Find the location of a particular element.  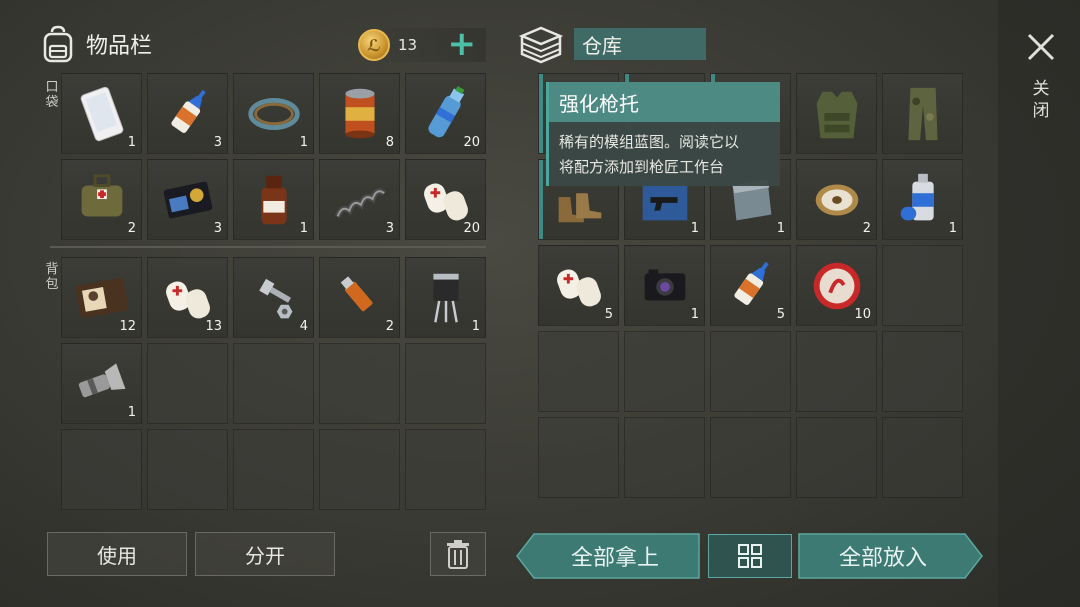

canned-food-icon is located at coordinates (359, 113).